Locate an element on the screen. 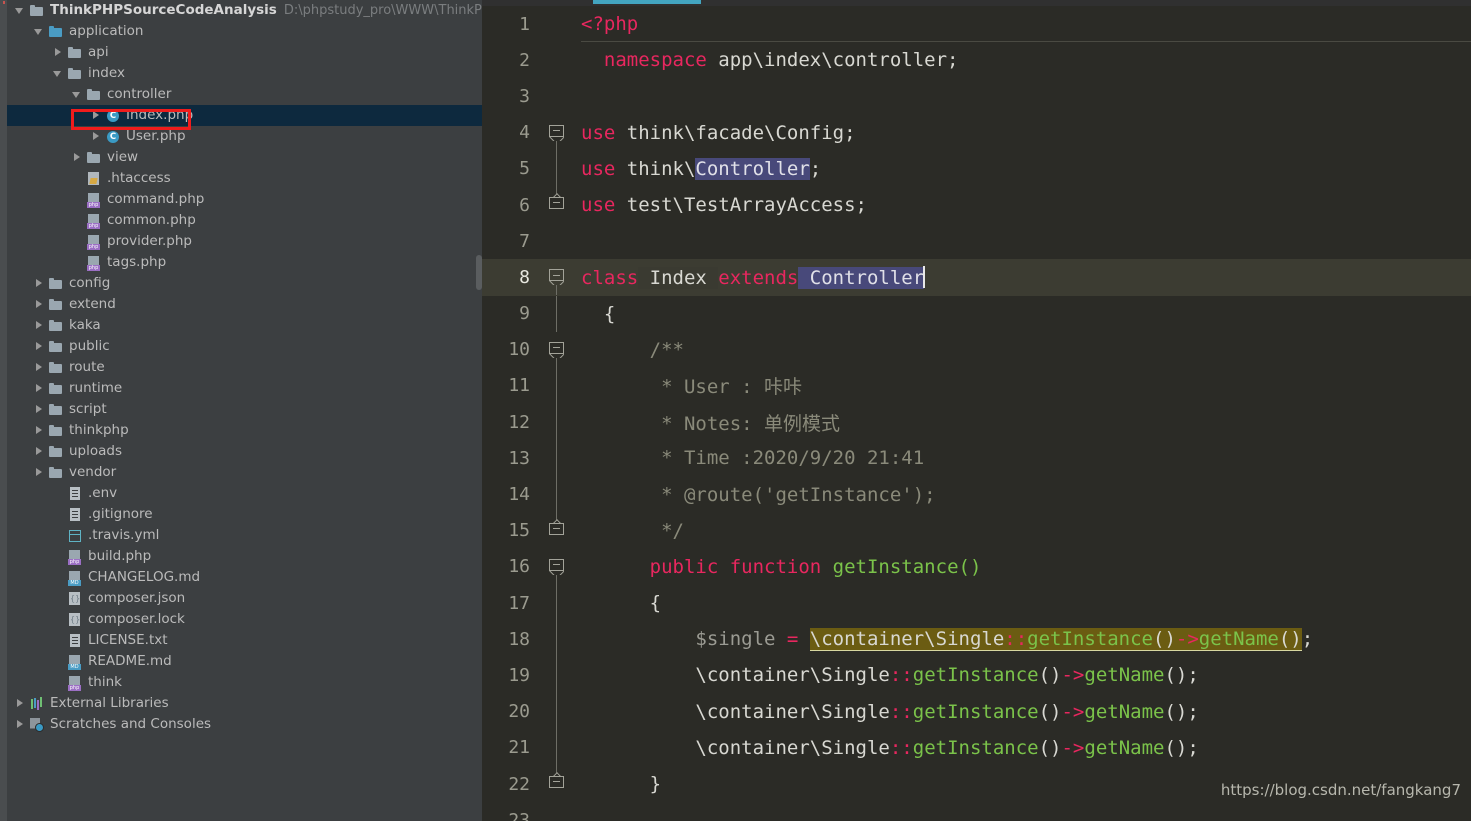 The image size is (1471, 821). tree-item-script: script is located at coordinates (244, 409).